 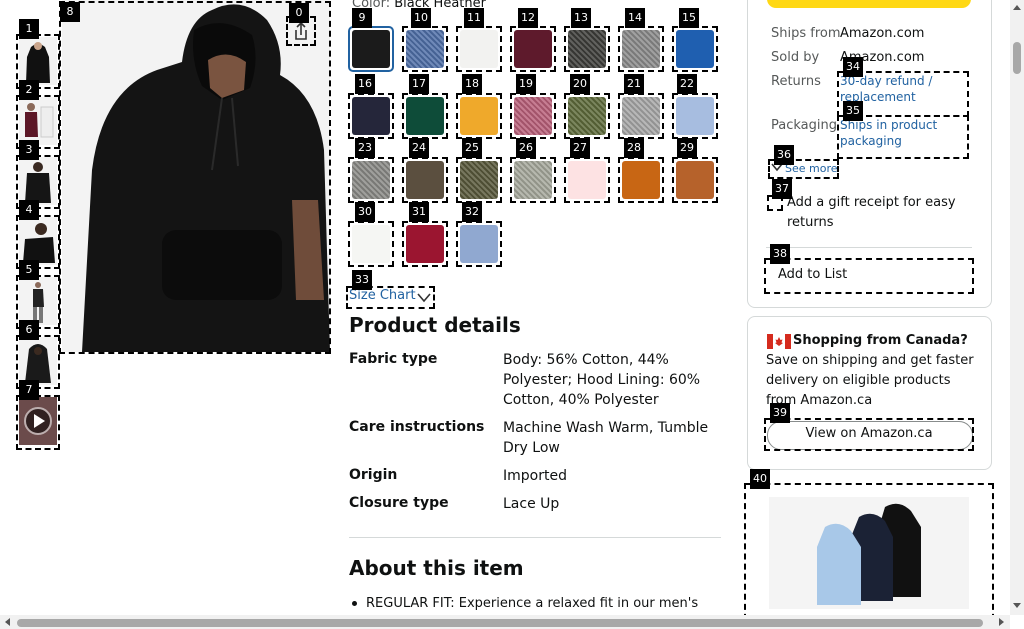 What do you see at coordinates (869, 276) in the screenshot?
I see `add-to-list-button: Add to List` at bounding box center [869, 276].